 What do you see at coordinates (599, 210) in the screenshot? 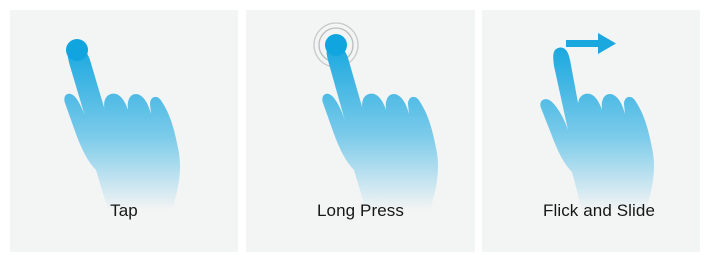
I see `gesture-label-flick-and-slide: Flick and Slide` at bounding box center [599, 210].